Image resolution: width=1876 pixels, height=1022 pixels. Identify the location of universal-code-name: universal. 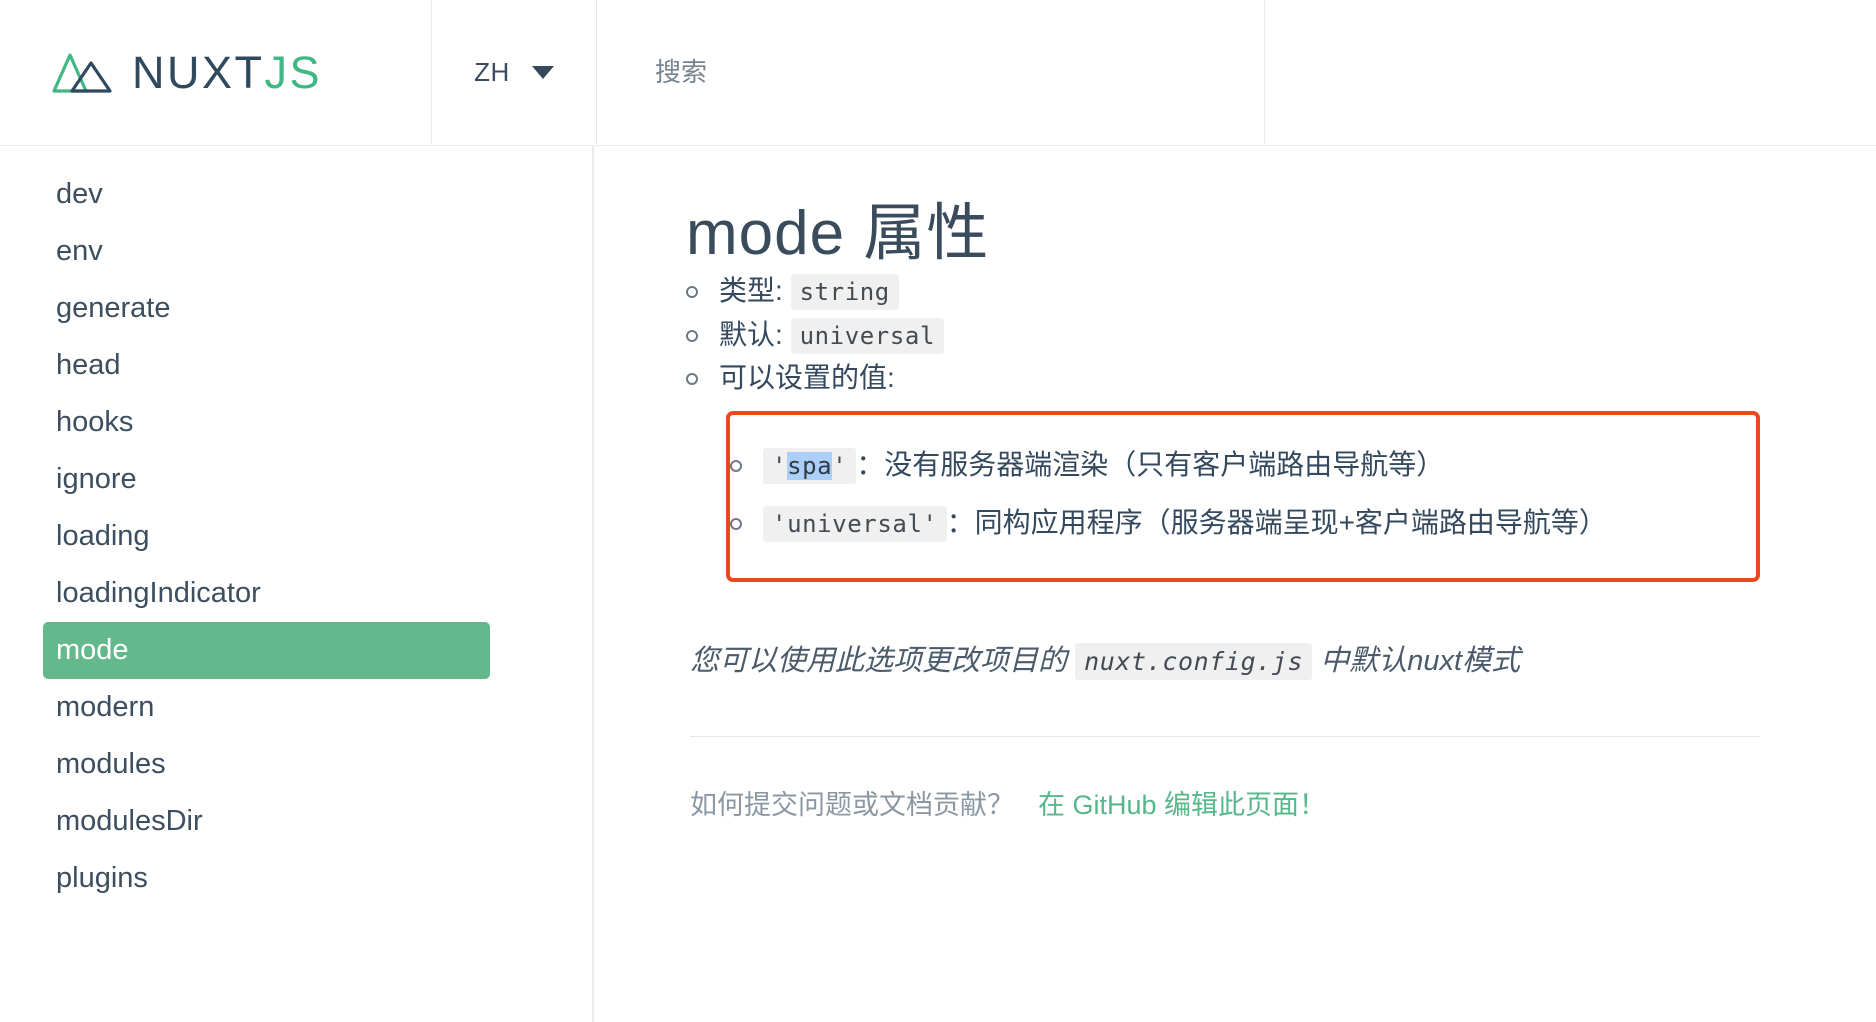
(855, 523).